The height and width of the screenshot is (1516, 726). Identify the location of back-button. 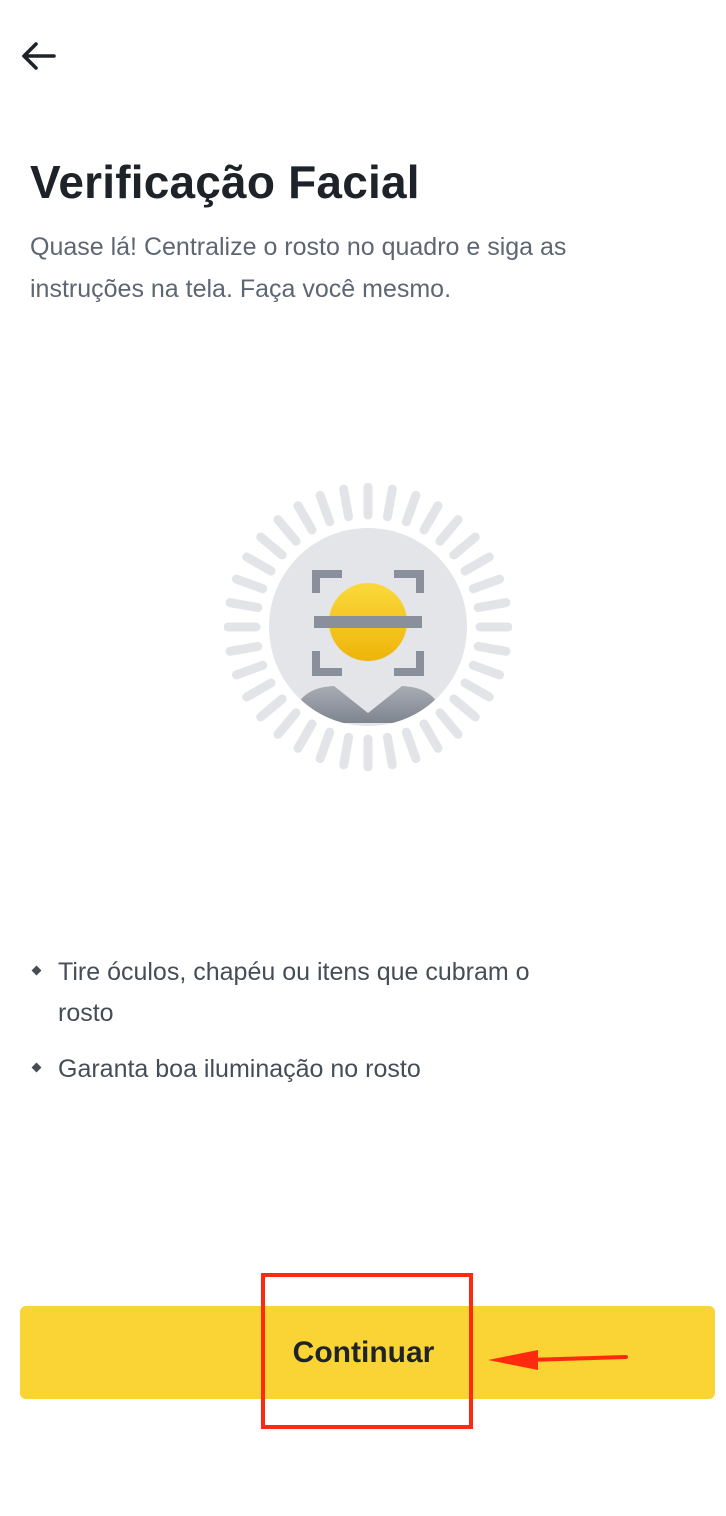
(38, 56).